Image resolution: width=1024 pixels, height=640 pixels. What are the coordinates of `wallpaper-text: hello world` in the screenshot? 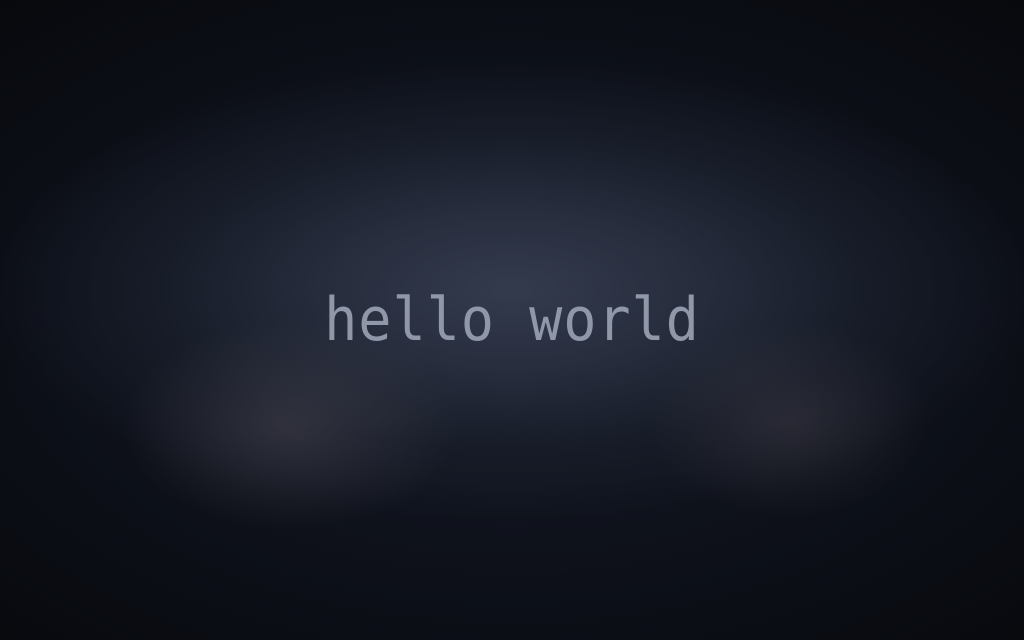 It's located at (512, 320).